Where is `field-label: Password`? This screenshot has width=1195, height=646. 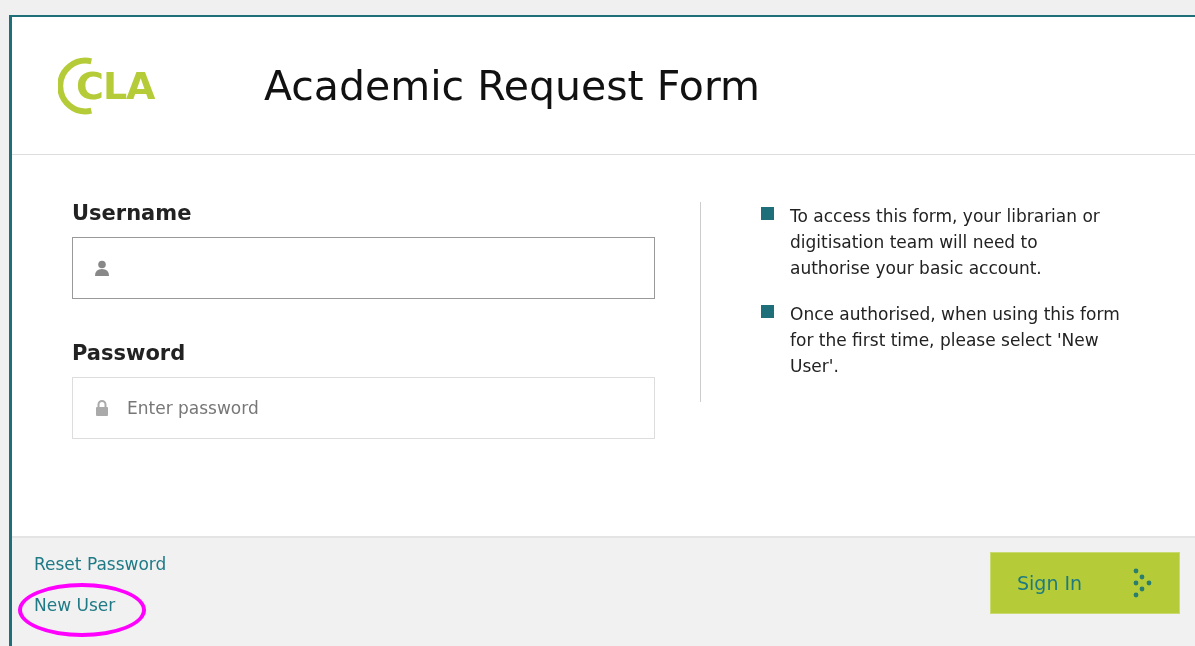
field-label: Password is located at coordinates (129, 354).